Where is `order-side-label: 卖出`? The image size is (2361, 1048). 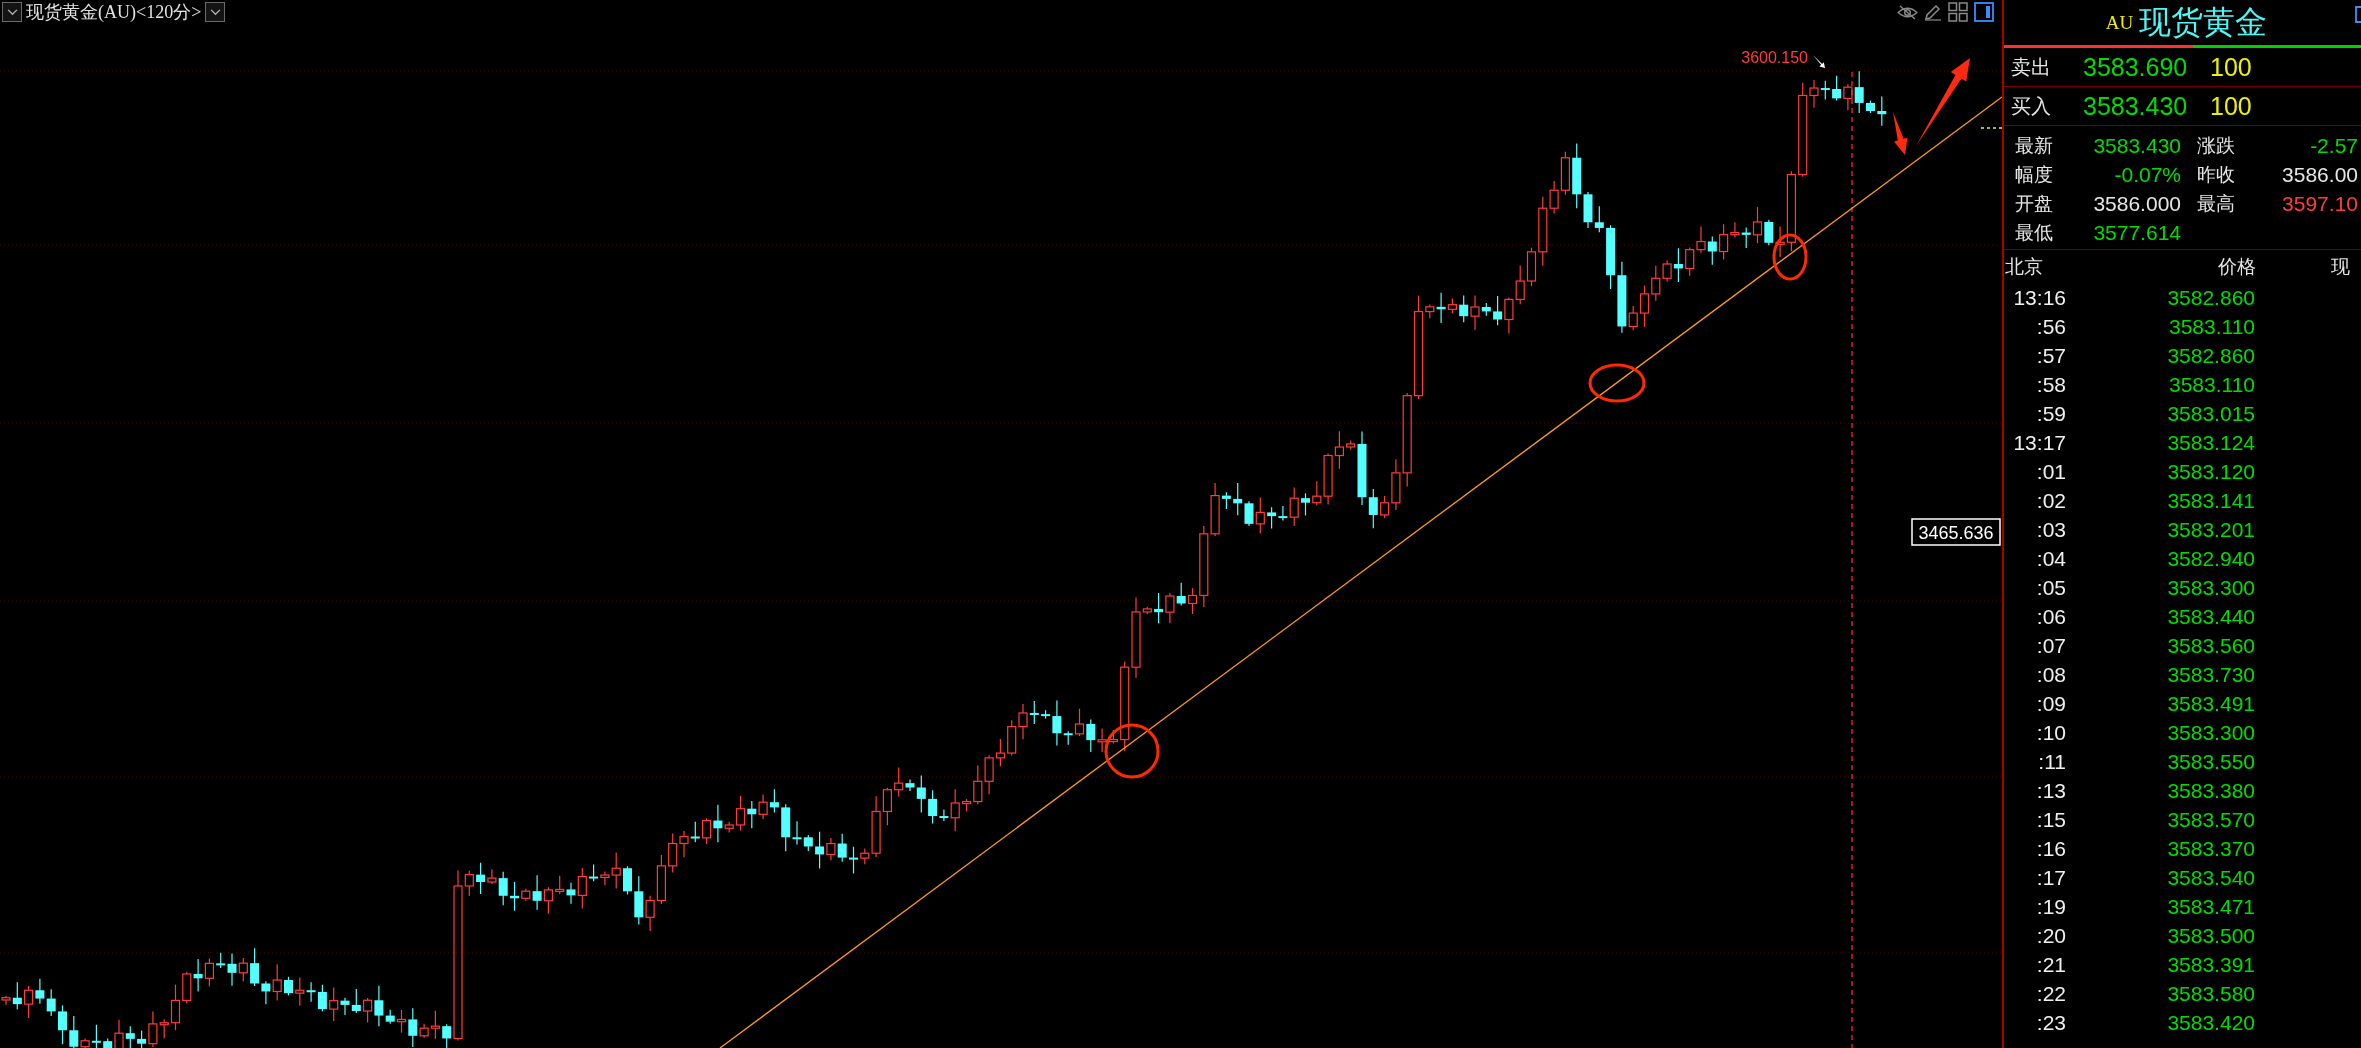
order-side-label: 卖出 is located at coordinates (2031, 67).